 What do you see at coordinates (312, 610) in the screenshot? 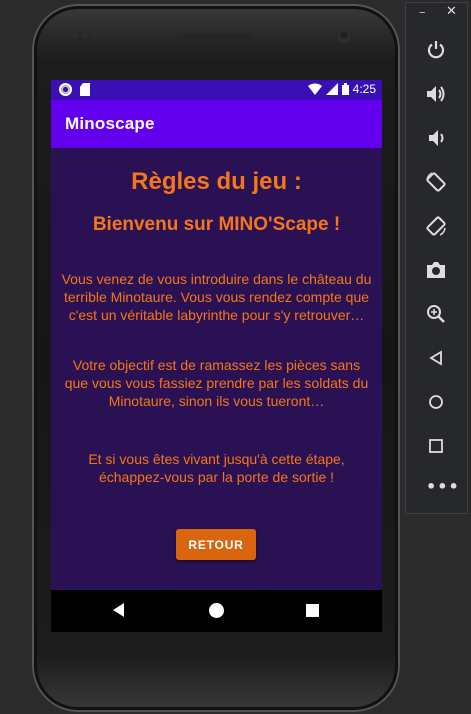
I see `nav-recents-icon` at bounding box center [312, 610].